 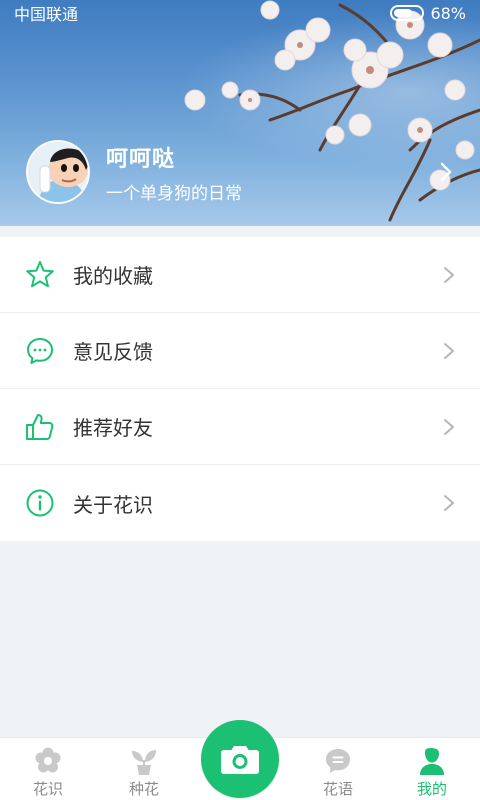 What do you see at coordinates (113, 352) in the screenshot?
I see `menu-item-label: 意见反馈` at bounding box center [113, 352].